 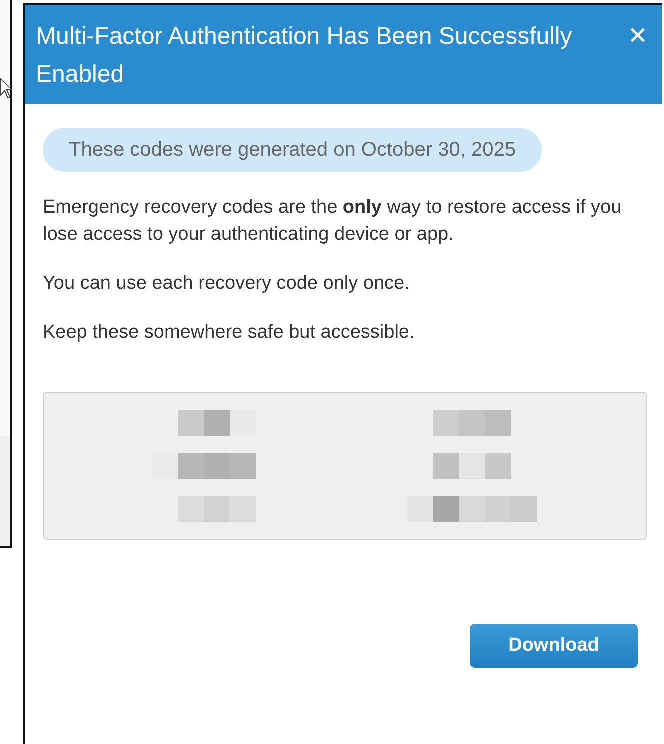 I want to click on info-text: Emergency recovery codes are the only way to restore access if you lose access to your authenticating device or app., so click(x=333, y=221).